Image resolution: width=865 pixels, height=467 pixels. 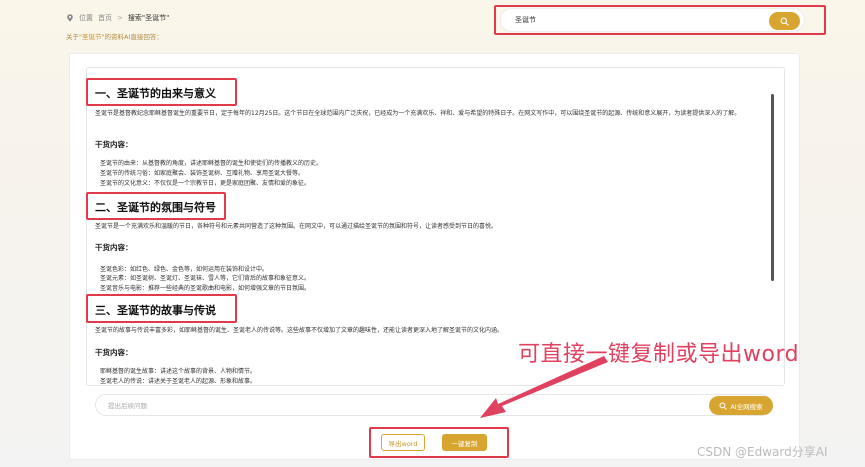 What do you see at coordinates (70, 18) in the screenshot?
I see `location-pin-icon` at bounding box center [70, 18].